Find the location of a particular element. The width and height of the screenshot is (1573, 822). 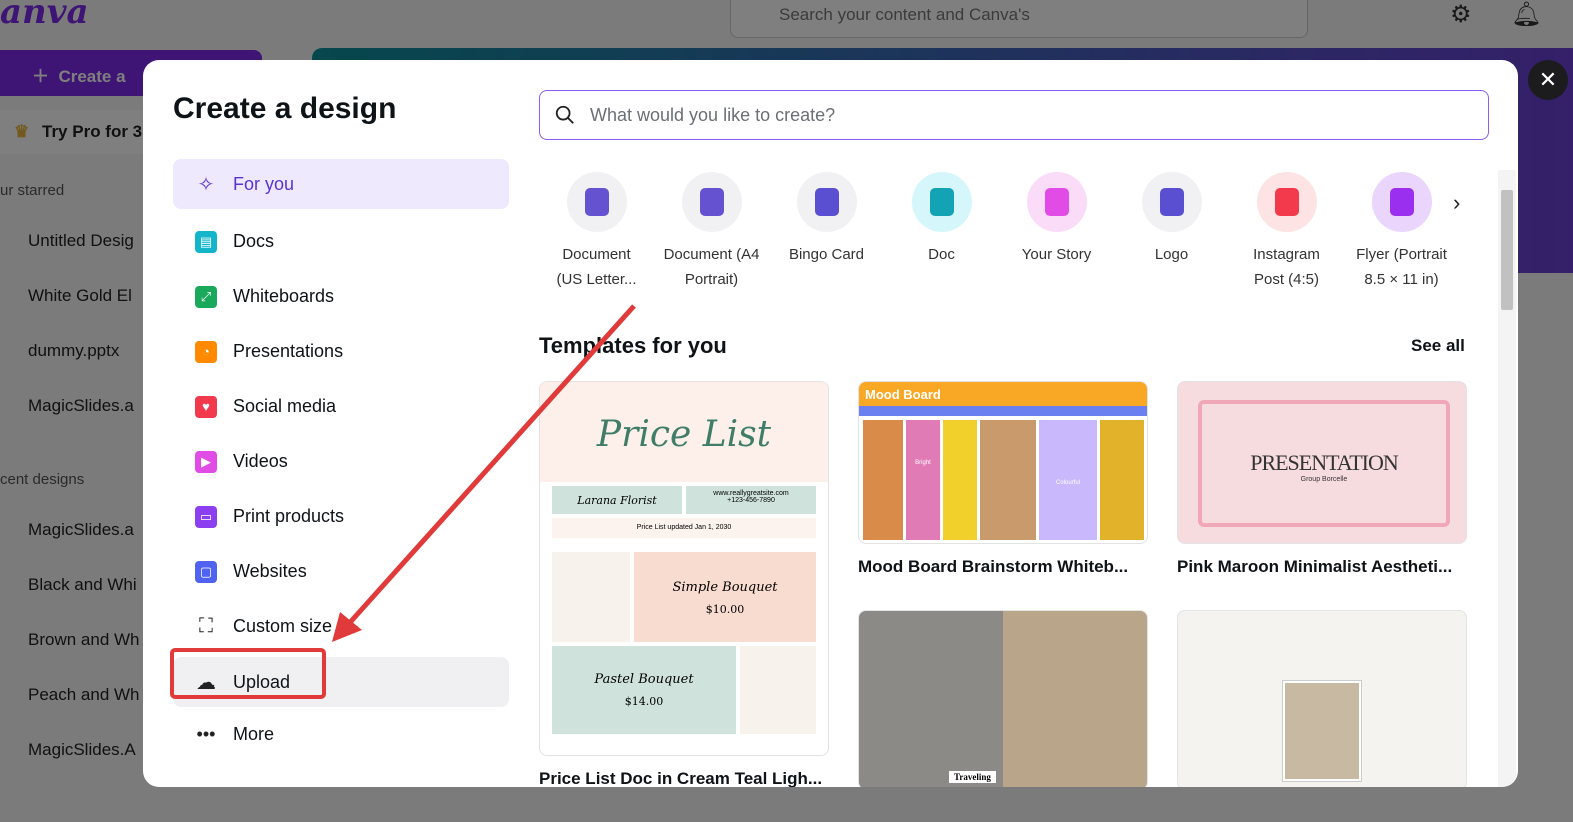

presentation-icon: ◔ is located at coordinates (206, 351).